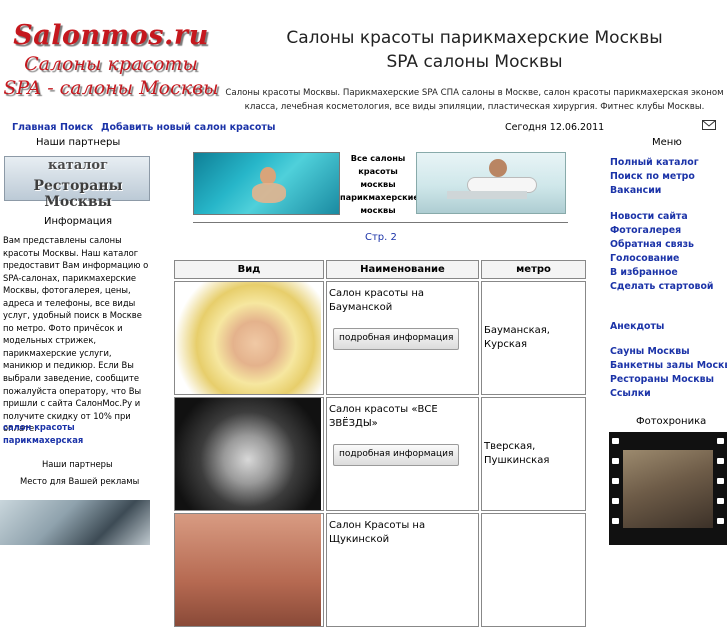 The height and width of the screenshot is (629, 727). What do you see at coordinates (533, 338) in the screenshot?
I see `metro-cell: Бауманская, Курская` at bounding box center [533, 338].